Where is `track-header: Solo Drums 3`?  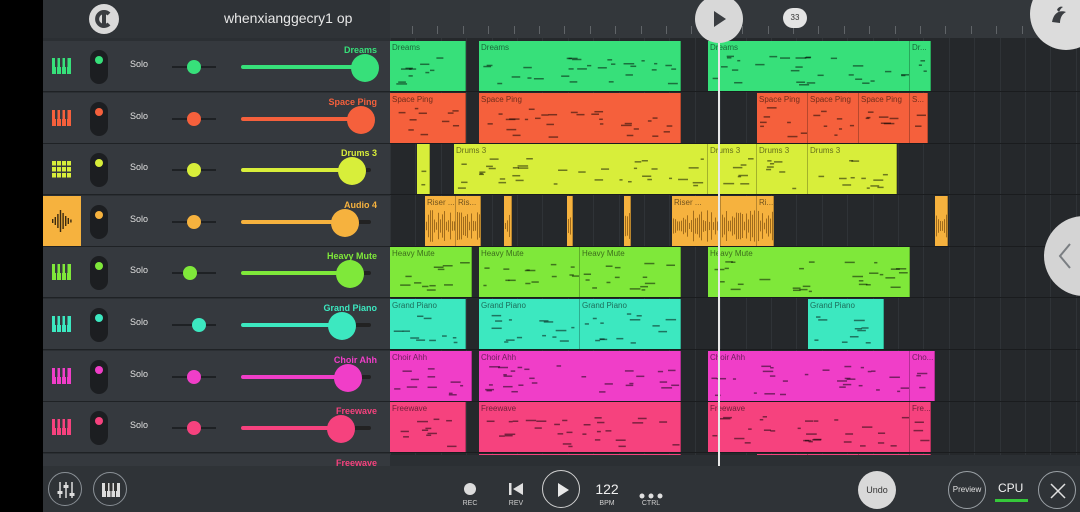
track-header: Solo Drums 3 is located at coordinates (216, 170).